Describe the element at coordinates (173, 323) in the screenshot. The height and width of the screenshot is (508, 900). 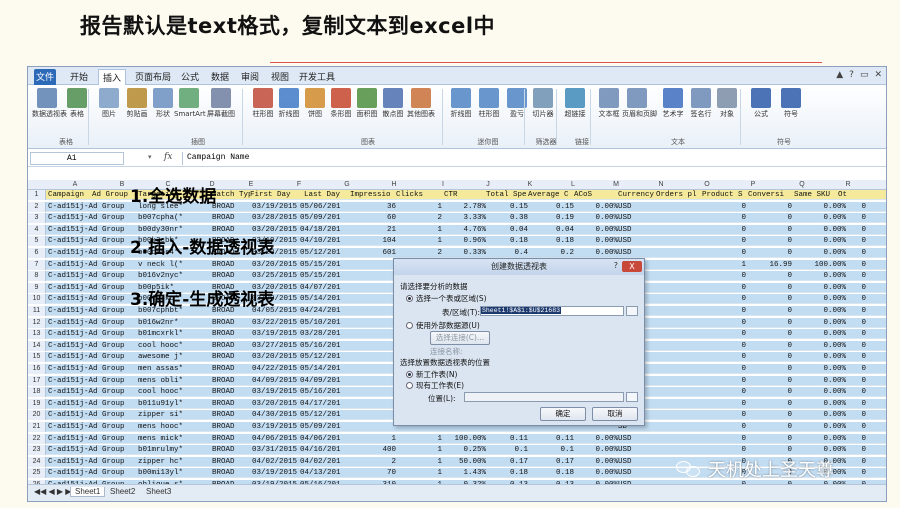
I see `cell: b016w2nr*` at that location.